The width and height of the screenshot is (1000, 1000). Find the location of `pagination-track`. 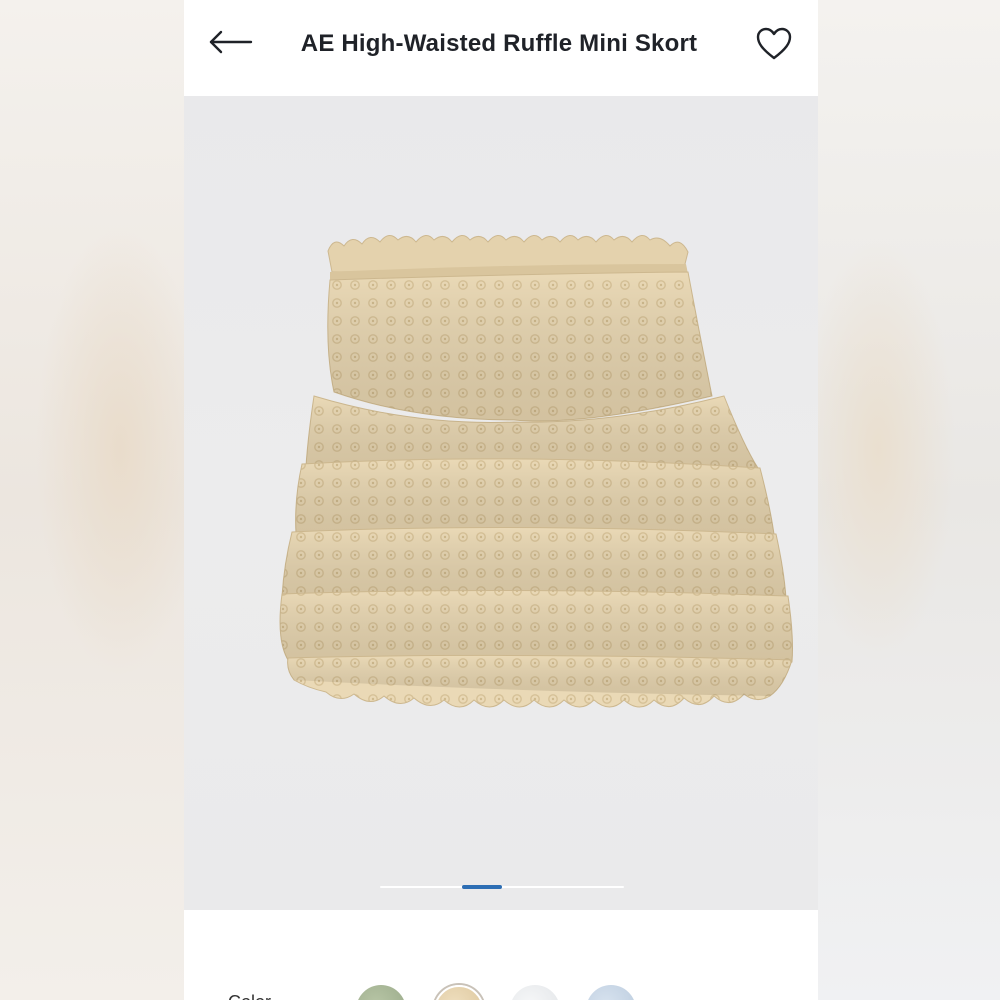

pagination-track is located at coordinates (502, 887).